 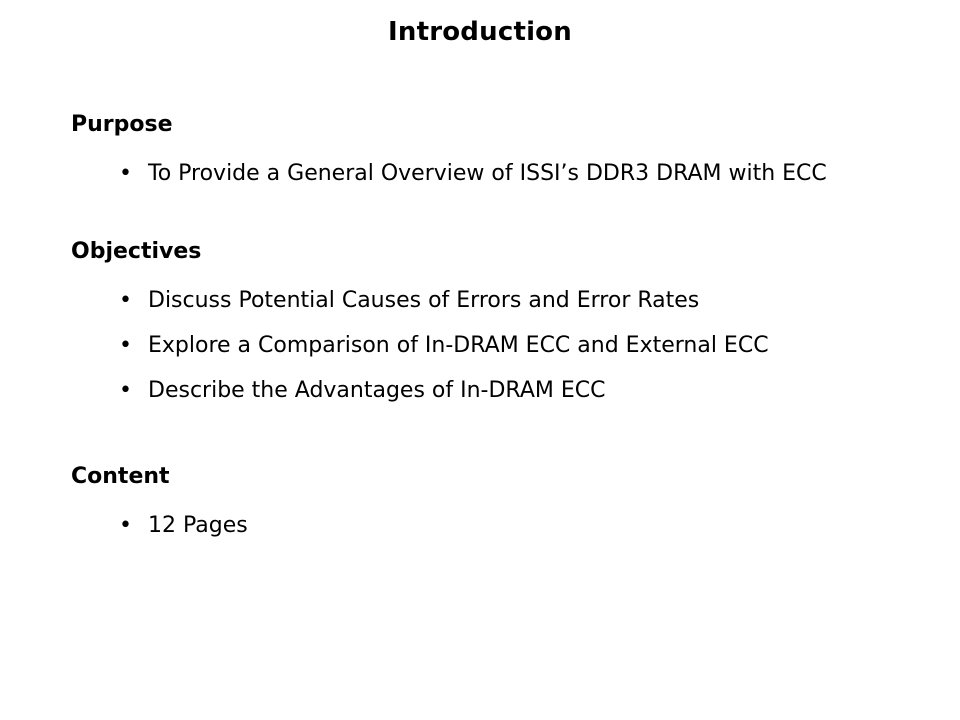 I want to click on page-title: Introduction, so click(x=480, y=32).